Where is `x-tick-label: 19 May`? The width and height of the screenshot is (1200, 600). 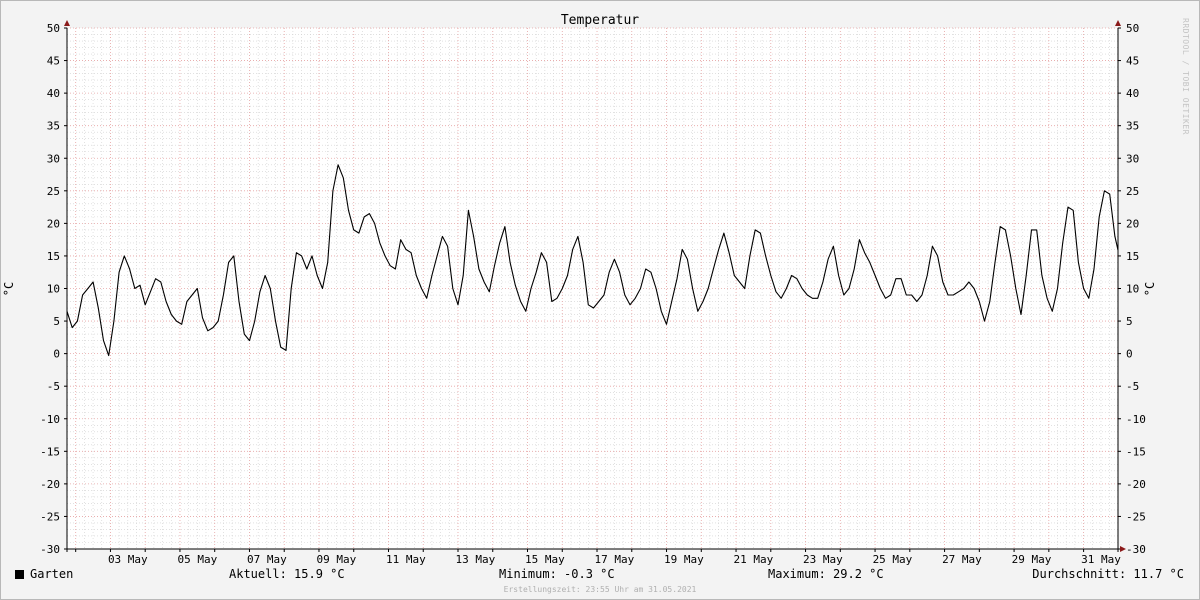
x-tick-label: 19 May is located at coordinates (684, 559).